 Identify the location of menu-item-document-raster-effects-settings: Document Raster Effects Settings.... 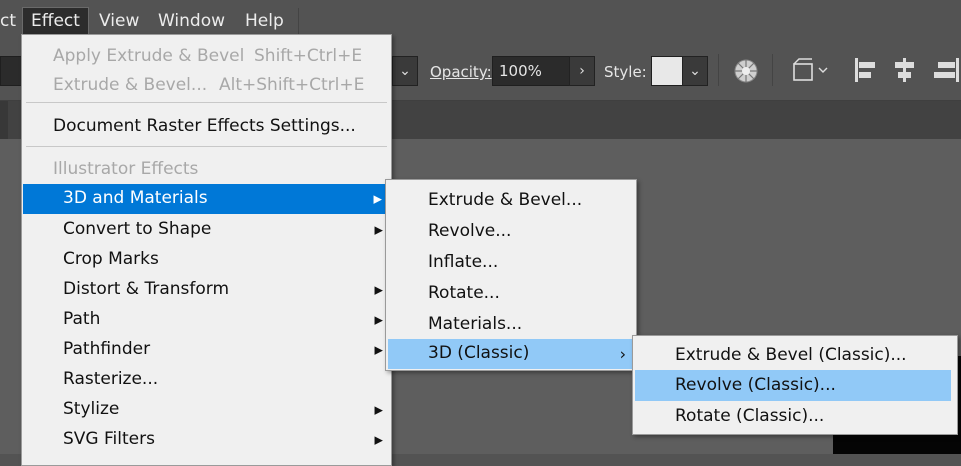
(206, 127).